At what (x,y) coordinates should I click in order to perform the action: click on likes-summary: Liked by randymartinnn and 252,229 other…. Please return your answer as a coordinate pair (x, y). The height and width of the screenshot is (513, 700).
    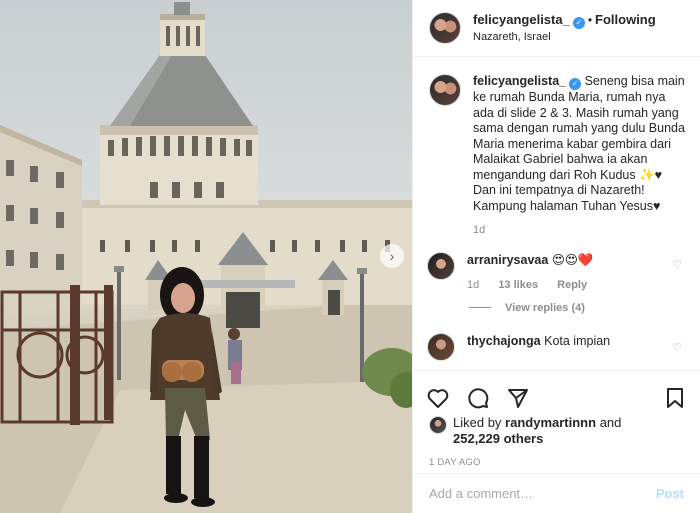
    Looking at the image, I should click on (556, 431).